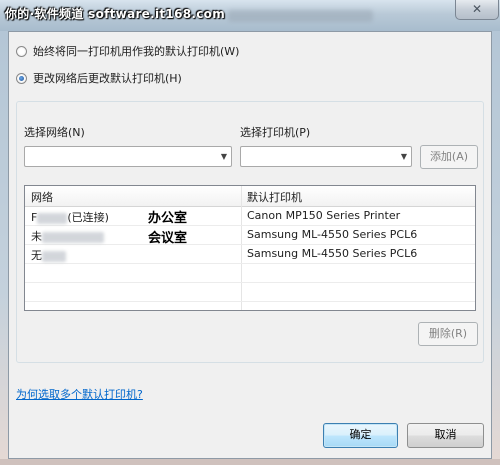 This screenshot has height=465, width=500. I want to click on network-dropdown: ▼, so click(128, 156).